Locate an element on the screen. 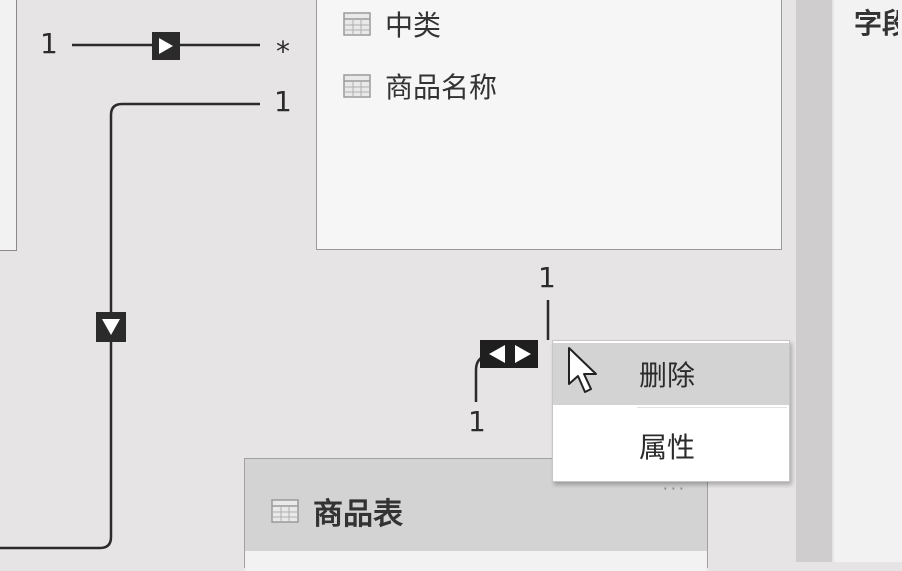 Image resolution: width=902 pixels, height=571 pixels. menu-item-label: 删除 is located at coordinates (667, 375).